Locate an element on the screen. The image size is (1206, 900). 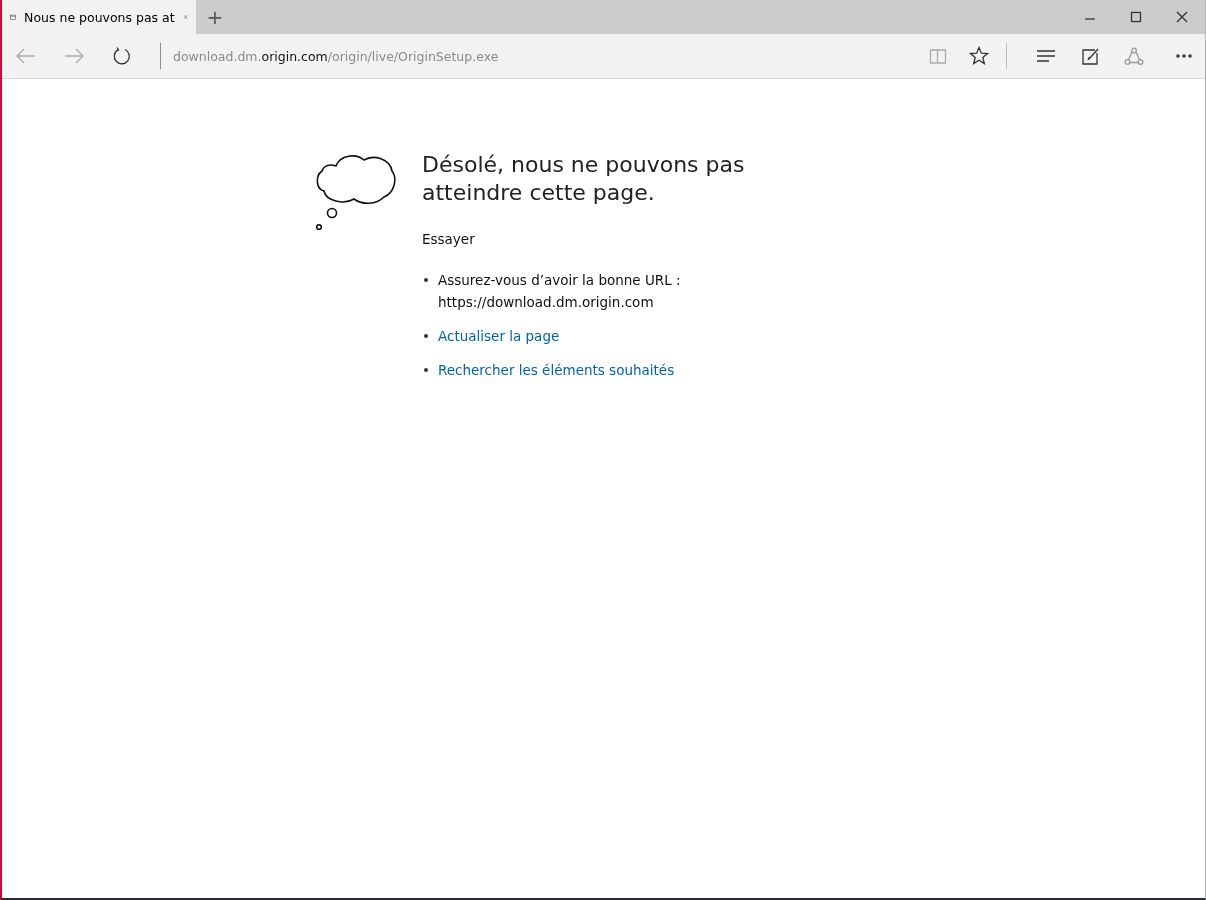
menu-lines-icon is located at coordinates (1046, 56).